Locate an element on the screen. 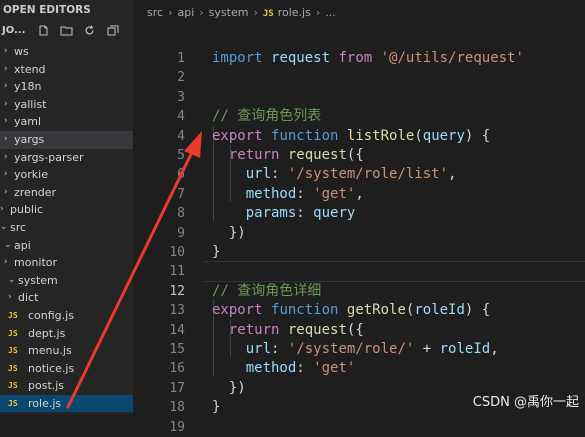 The height and width of the screenshot is (437, 585). code-line: 1 import request from '@/utils/request' is located at coordinates (359, 58).